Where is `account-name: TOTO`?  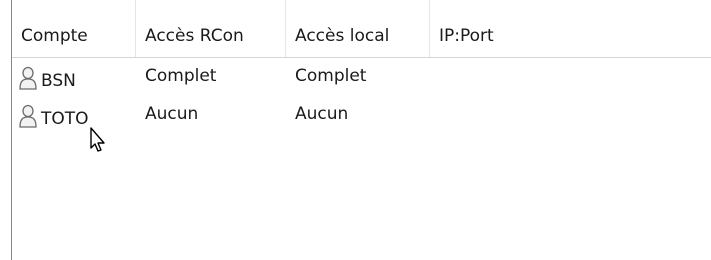 account-name: TOTO is located at coordinates (65, 119).